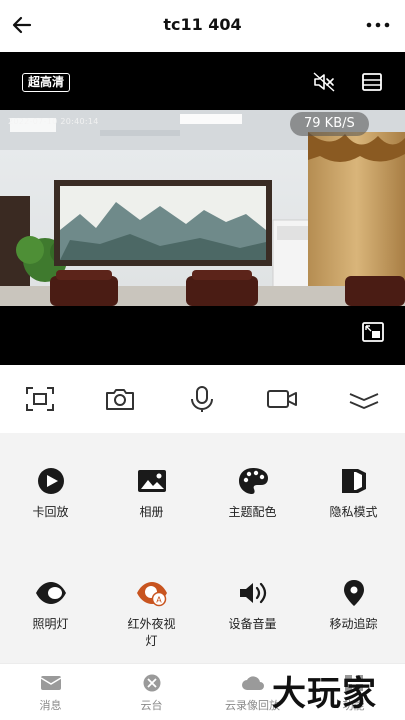  I want to click on microphone-icon, so click(202, 399).